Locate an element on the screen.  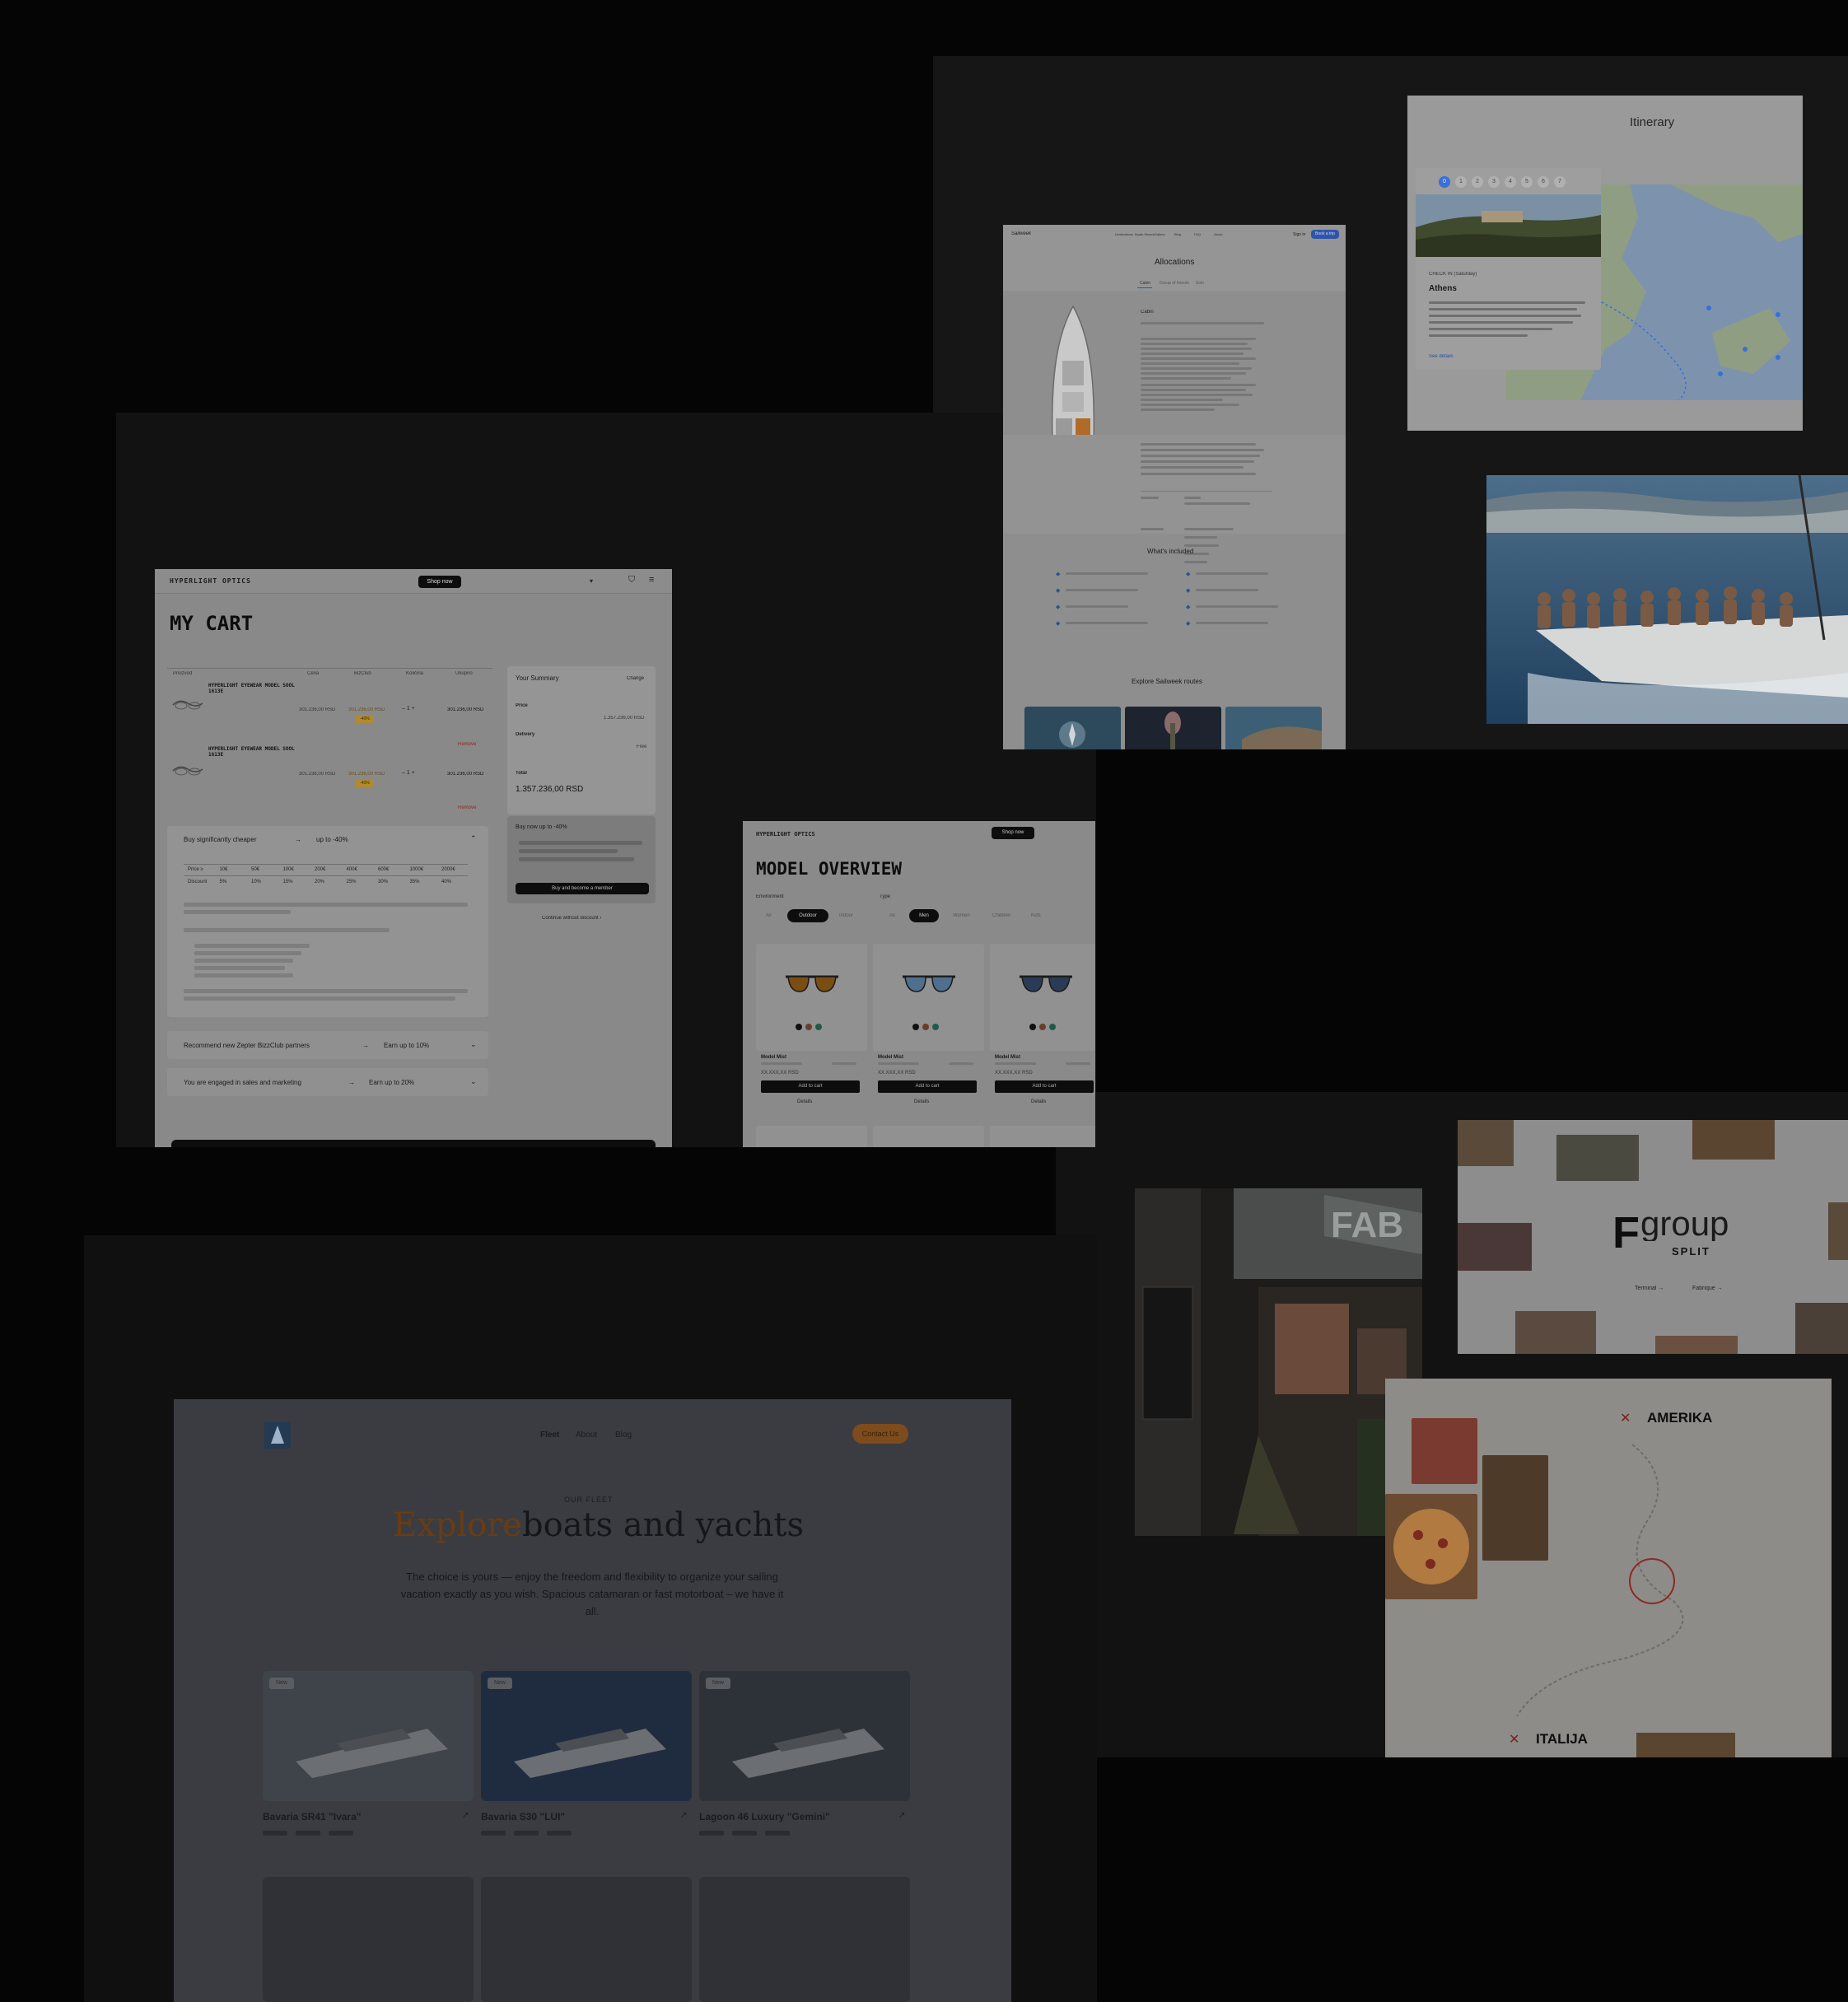
day-button: 0 is located at coordinates (1444, 182).